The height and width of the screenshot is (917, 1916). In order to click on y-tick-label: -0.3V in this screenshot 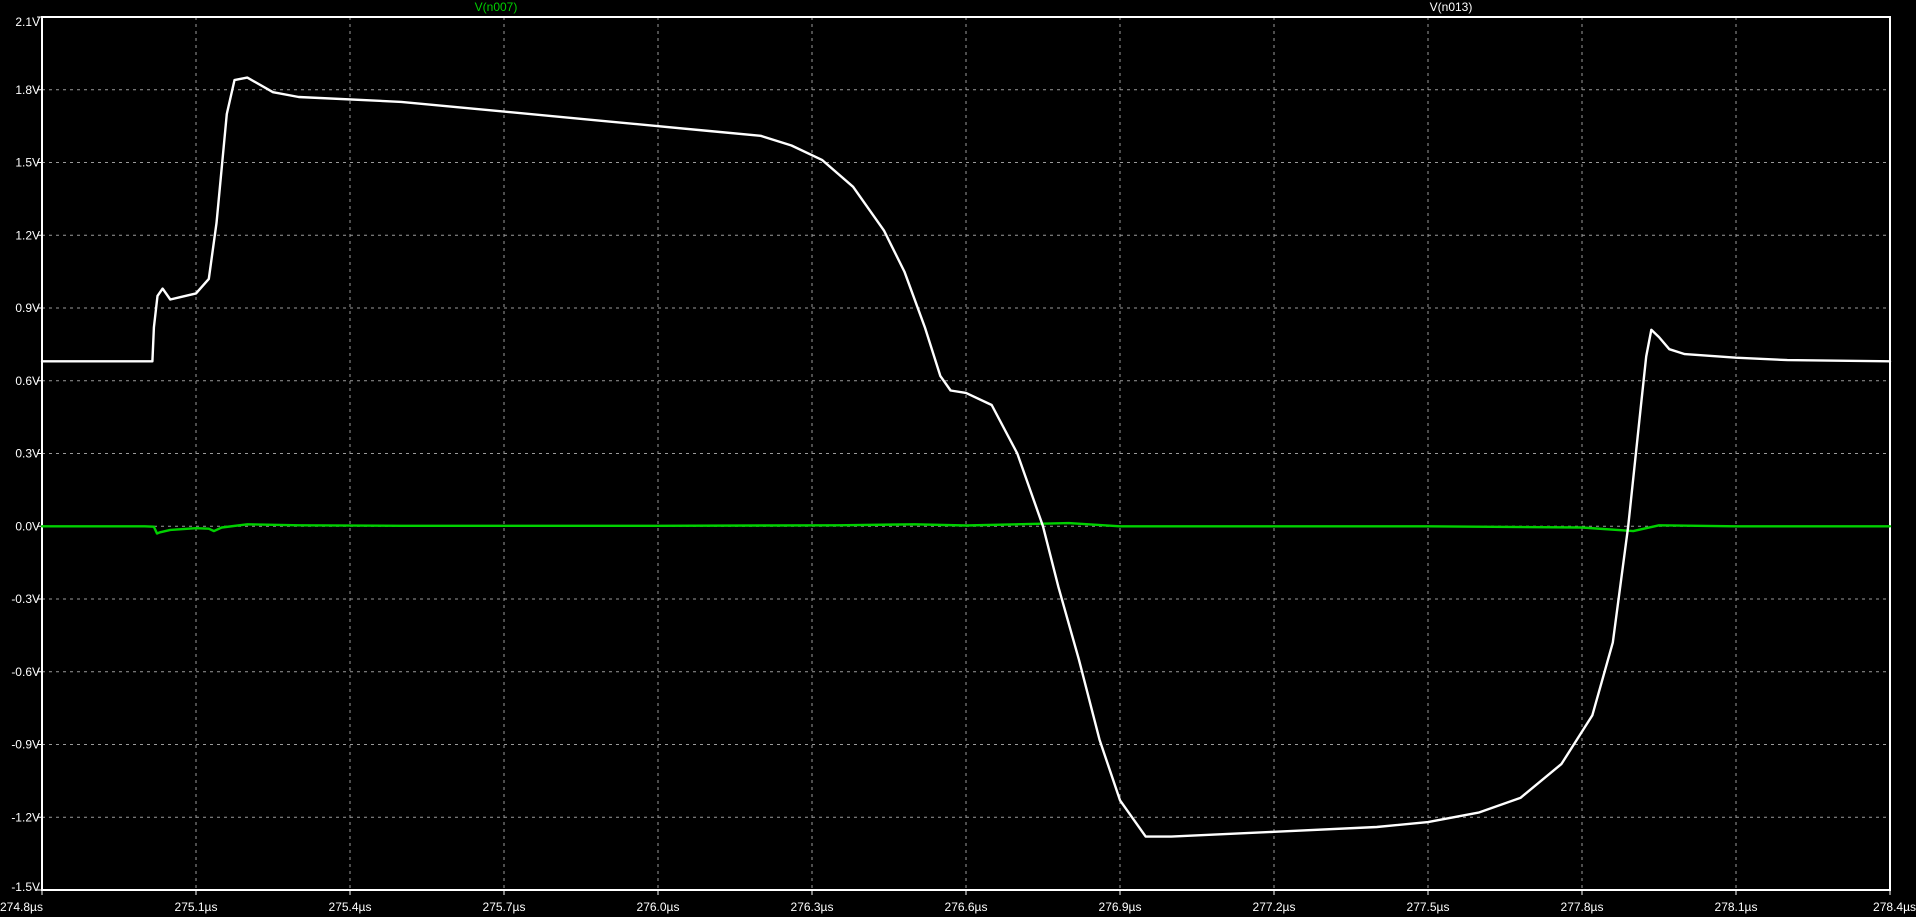, I will do `click(25, 599)`.